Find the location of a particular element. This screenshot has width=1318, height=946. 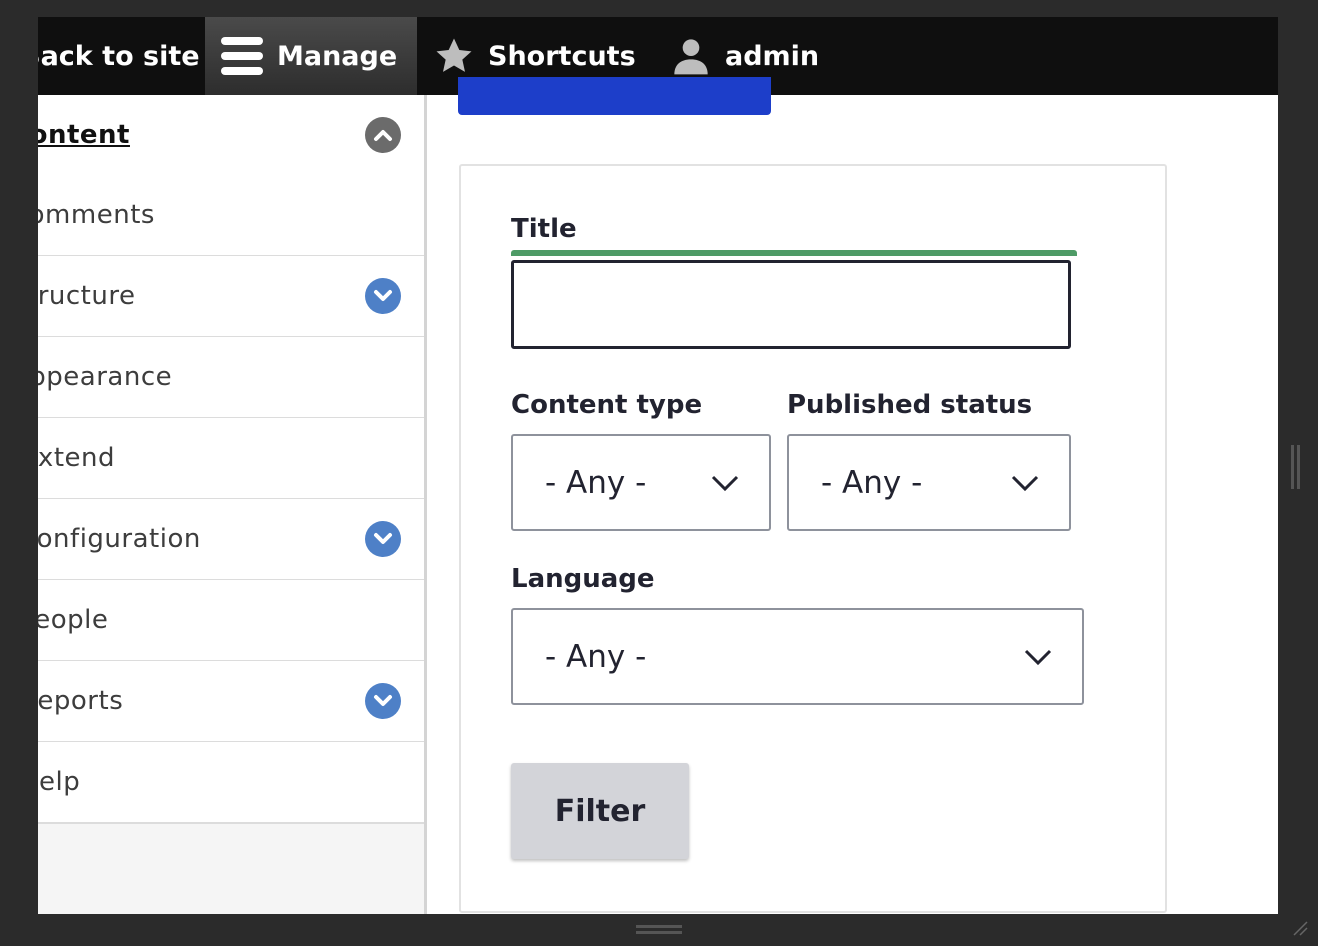

content-type-select: - Any - is located at coordinates (641, 482).